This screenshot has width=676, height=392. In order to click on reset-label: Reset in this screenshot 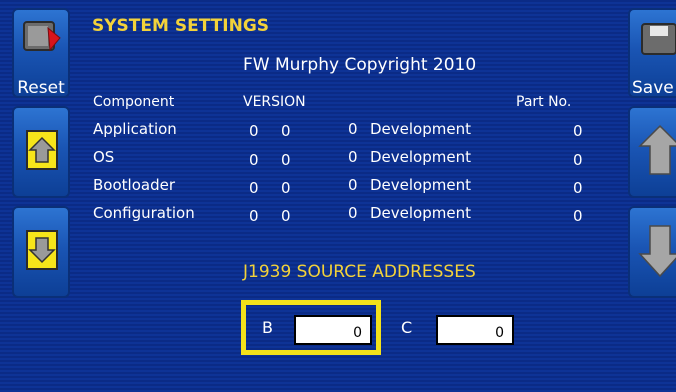, I will do `click(41, 88)`.